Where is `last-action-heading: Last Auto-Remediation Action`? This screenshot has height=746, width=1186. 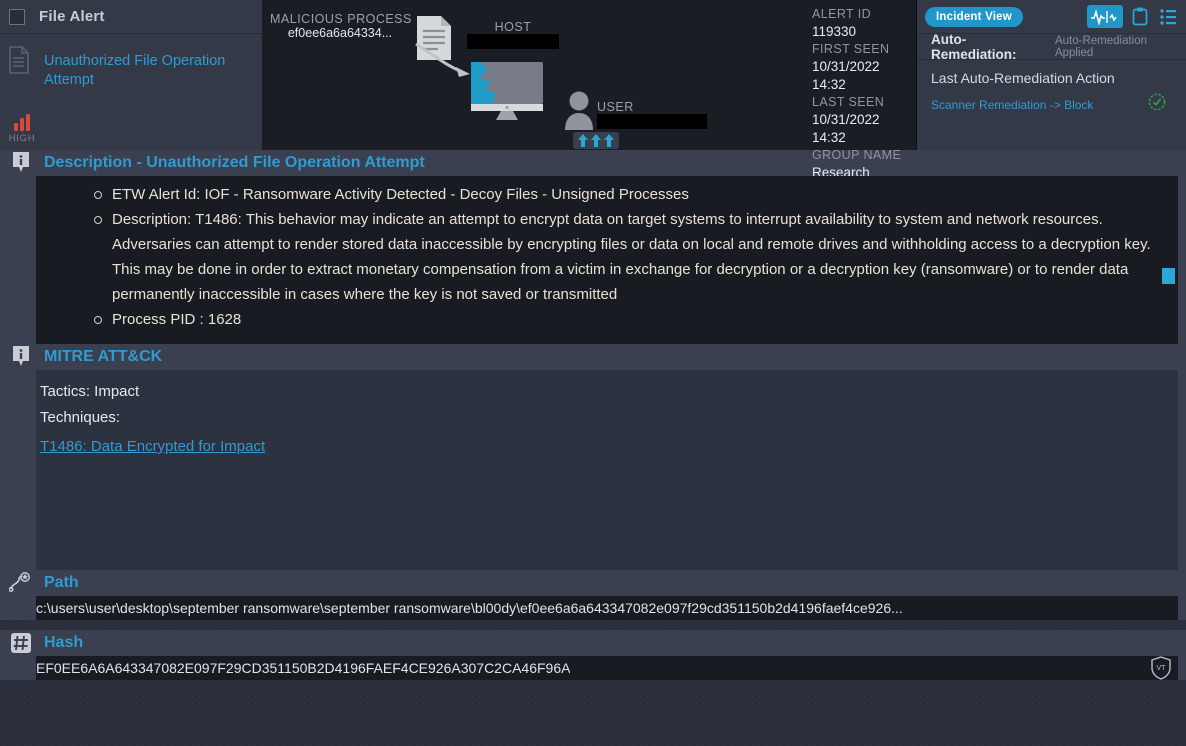 last-action-heading: Last Auto-Remediation Action is located at coordinates (1023, 78).